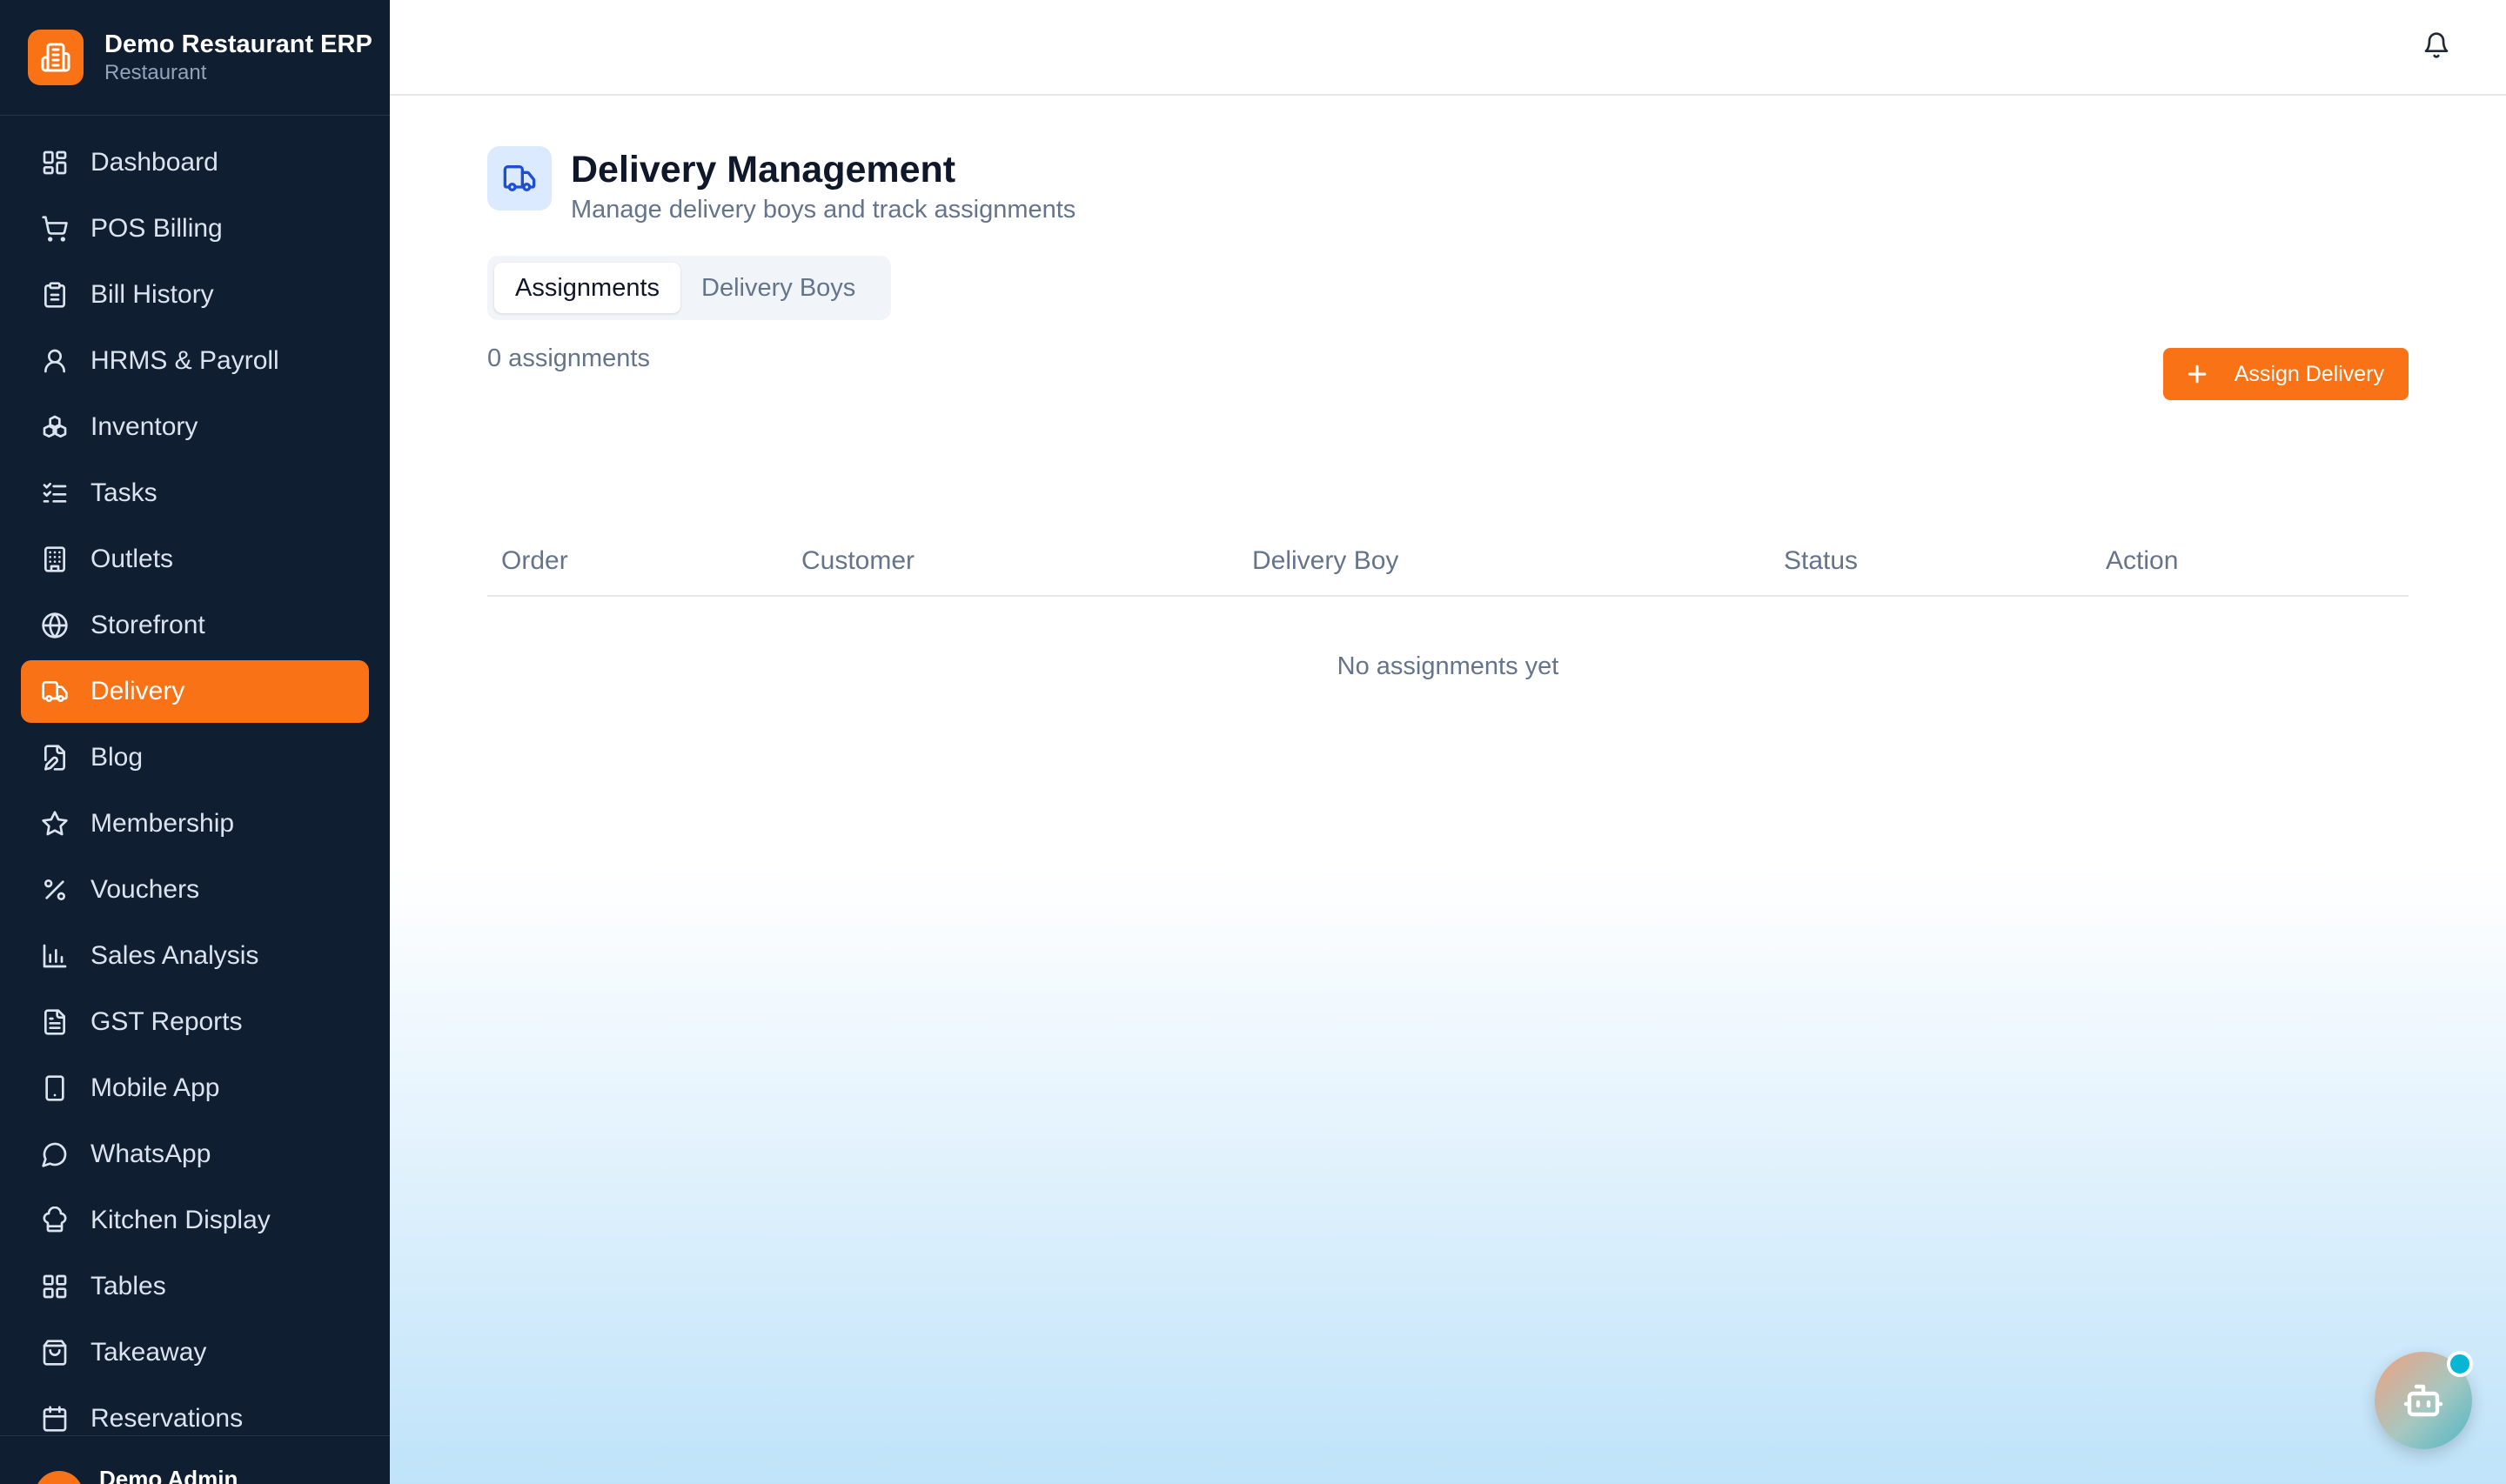 The height and width of the screenshot is (1484, 2506). I want to click on empty-state: No assignments yet, so click(1448, 666).